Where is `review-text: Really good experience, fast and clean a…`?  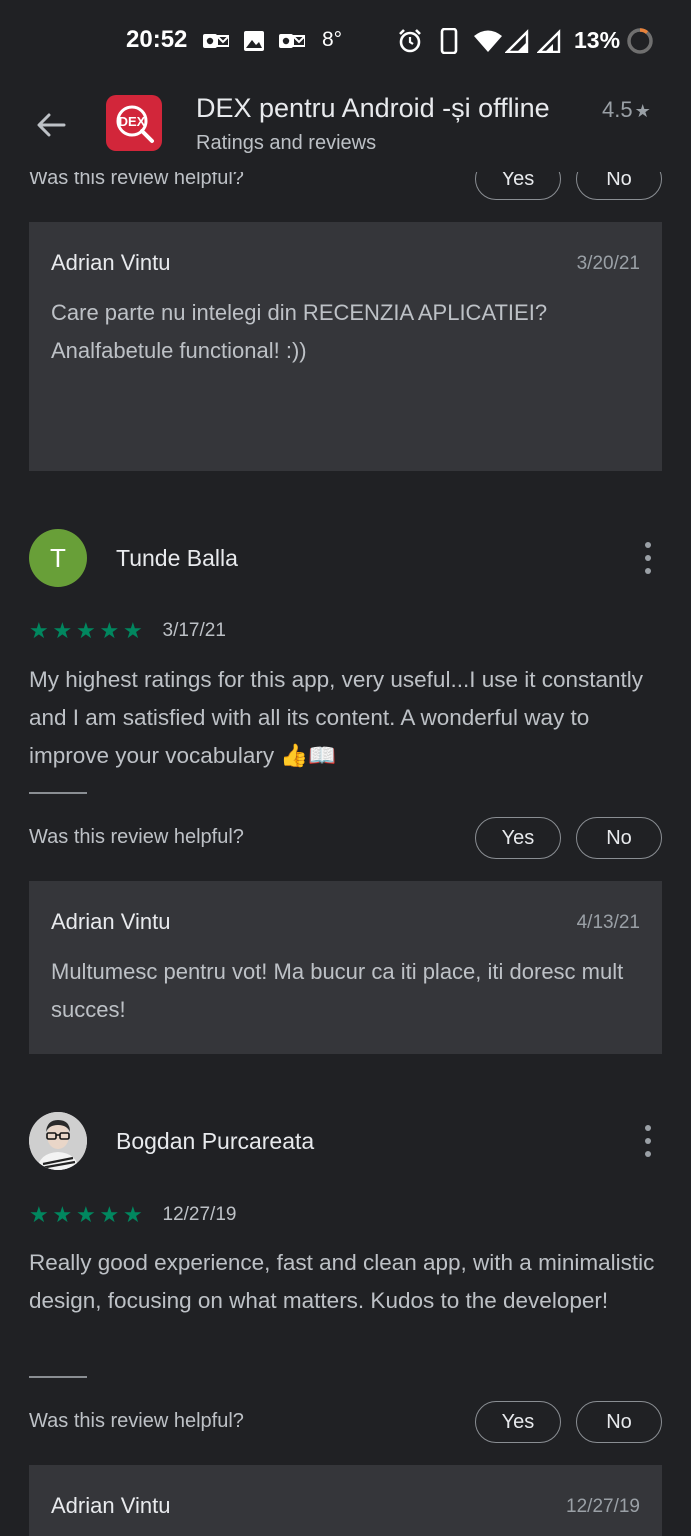
review-text: Really good experience, fast and clean a… is located at coordinates (342, 1281).